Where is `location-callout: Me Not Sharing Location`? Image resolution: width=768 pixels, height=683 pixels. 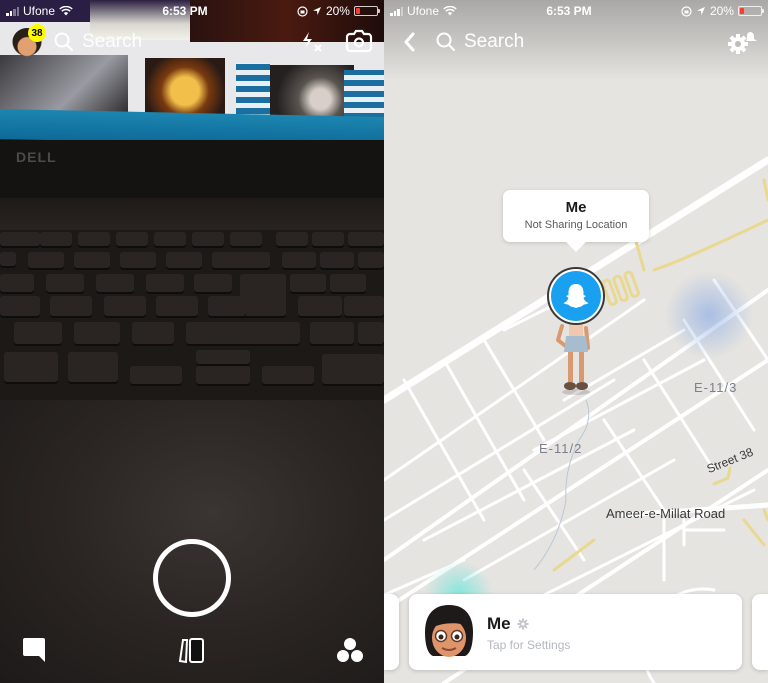
location-callout: Me Not Sharing Location is located at coordinates (576, 216).